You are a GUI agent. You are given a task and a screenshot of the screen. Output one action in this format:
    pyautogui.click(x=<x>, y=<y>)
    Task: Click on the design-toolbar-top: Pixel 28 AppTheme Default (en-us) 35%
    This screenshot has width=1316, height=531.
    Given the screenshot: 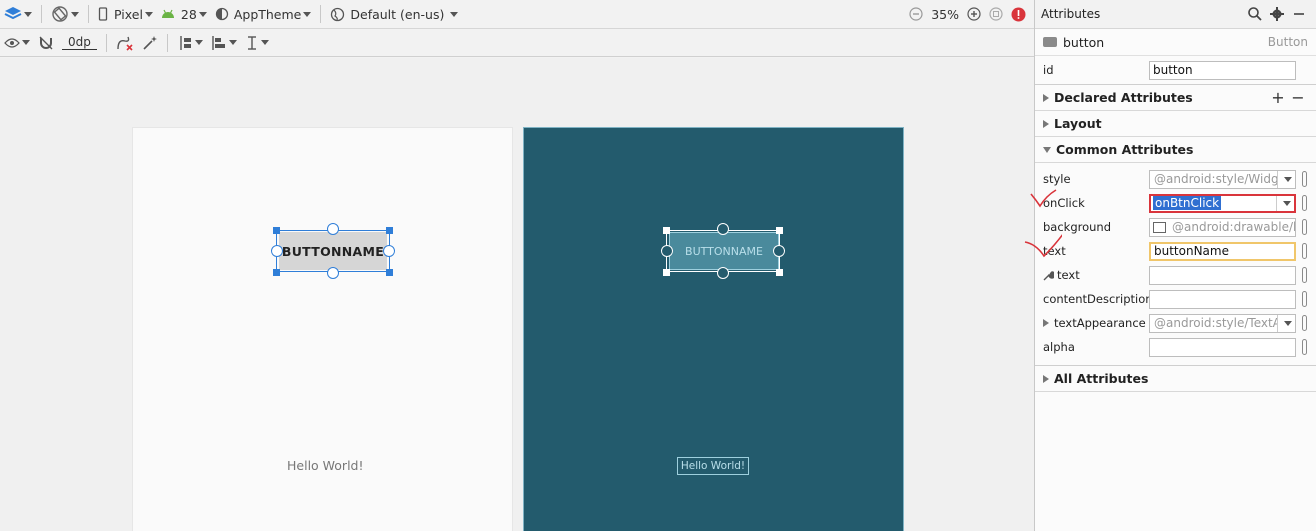 What is the action you would take?
    pyautogui.click(x=517, y=14)
    